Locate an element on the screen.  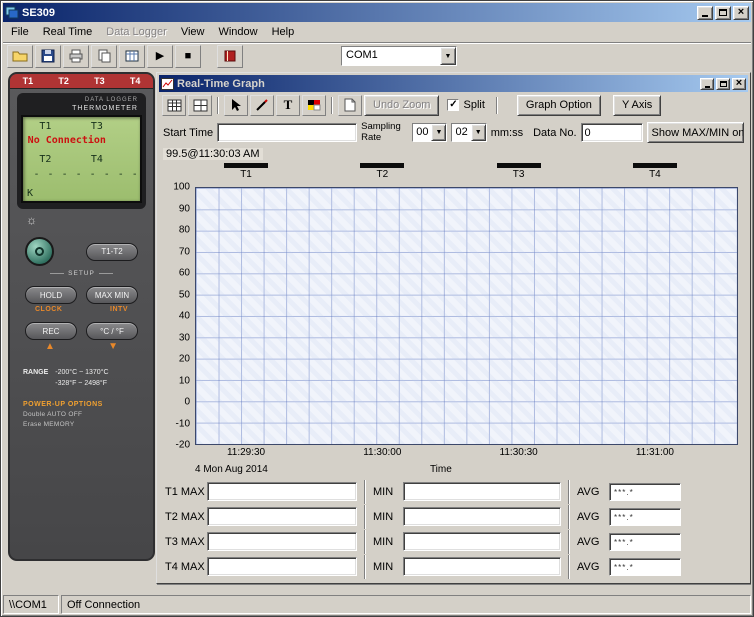
main-titlebar: SE309 × is located at coordinates (377, 12).